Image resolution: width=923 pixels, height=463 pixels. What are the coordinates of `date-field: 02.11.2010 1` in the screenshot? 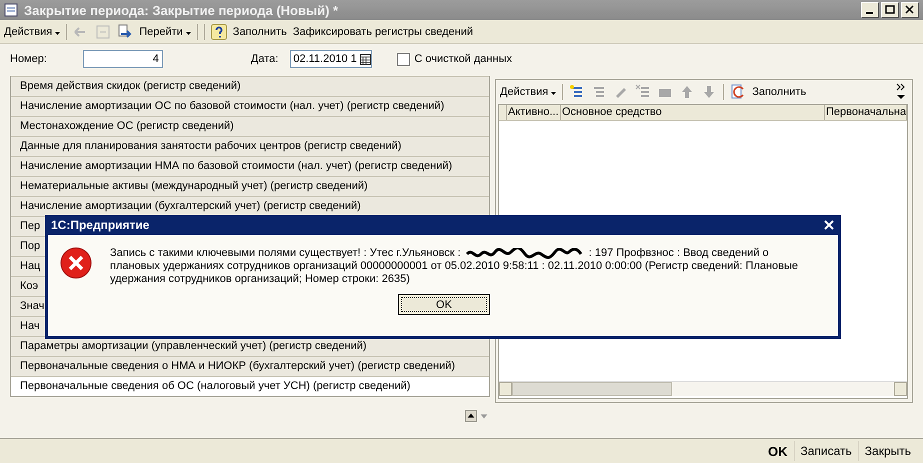 It's located at (331, 59).